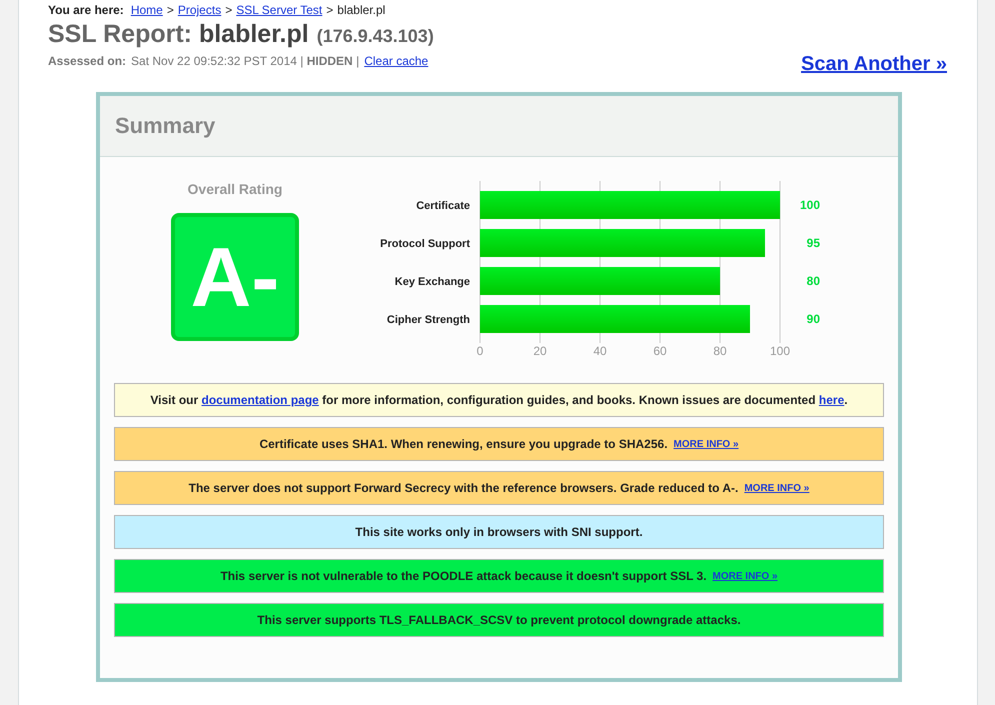 The width and height of the screenshot is (995, 705). I want to click on ip-address: (176.9.43.103), so click(375, 36).